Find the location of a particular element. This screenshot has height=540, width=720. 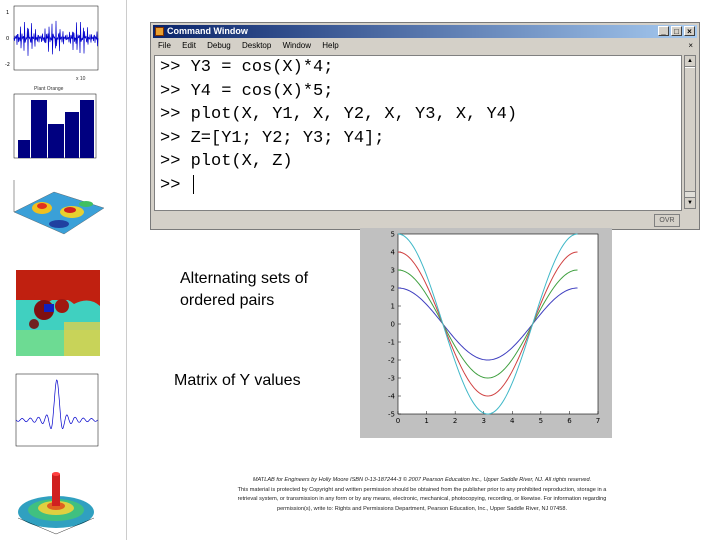

scroll-down-arrow-icon: ▼ is located at coordinates (690, 202).